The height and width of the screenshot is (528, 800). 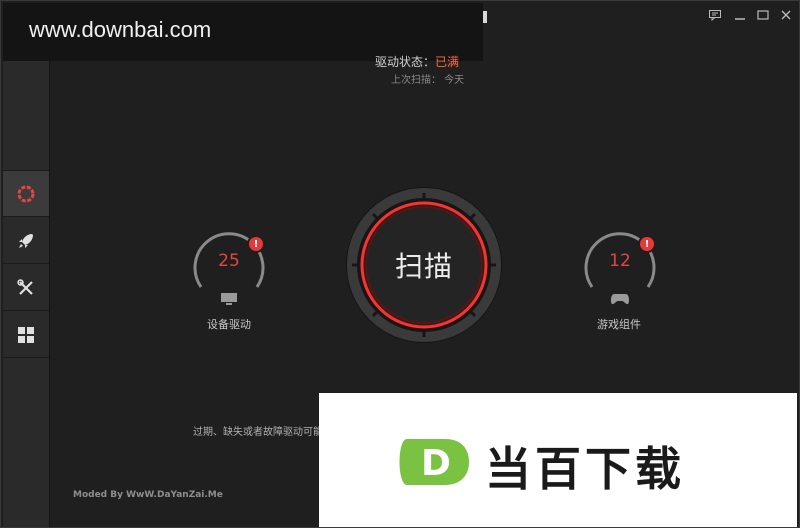 What do you see at coordinates (447, 62) in the screenshot?
I see `driver-status-value: 已满` at bounding box center [447, 62].